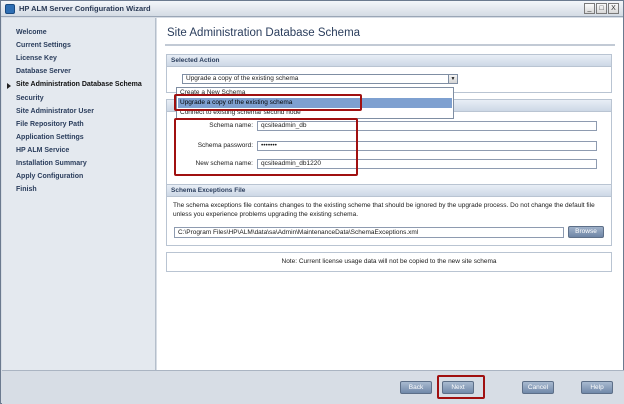 Image resolution: width=624 pixels, height=404 pixels. Describe the element at coordinates (31, 32) in the screenshot. I see `nav-step-welcome: Welcome` at that location.